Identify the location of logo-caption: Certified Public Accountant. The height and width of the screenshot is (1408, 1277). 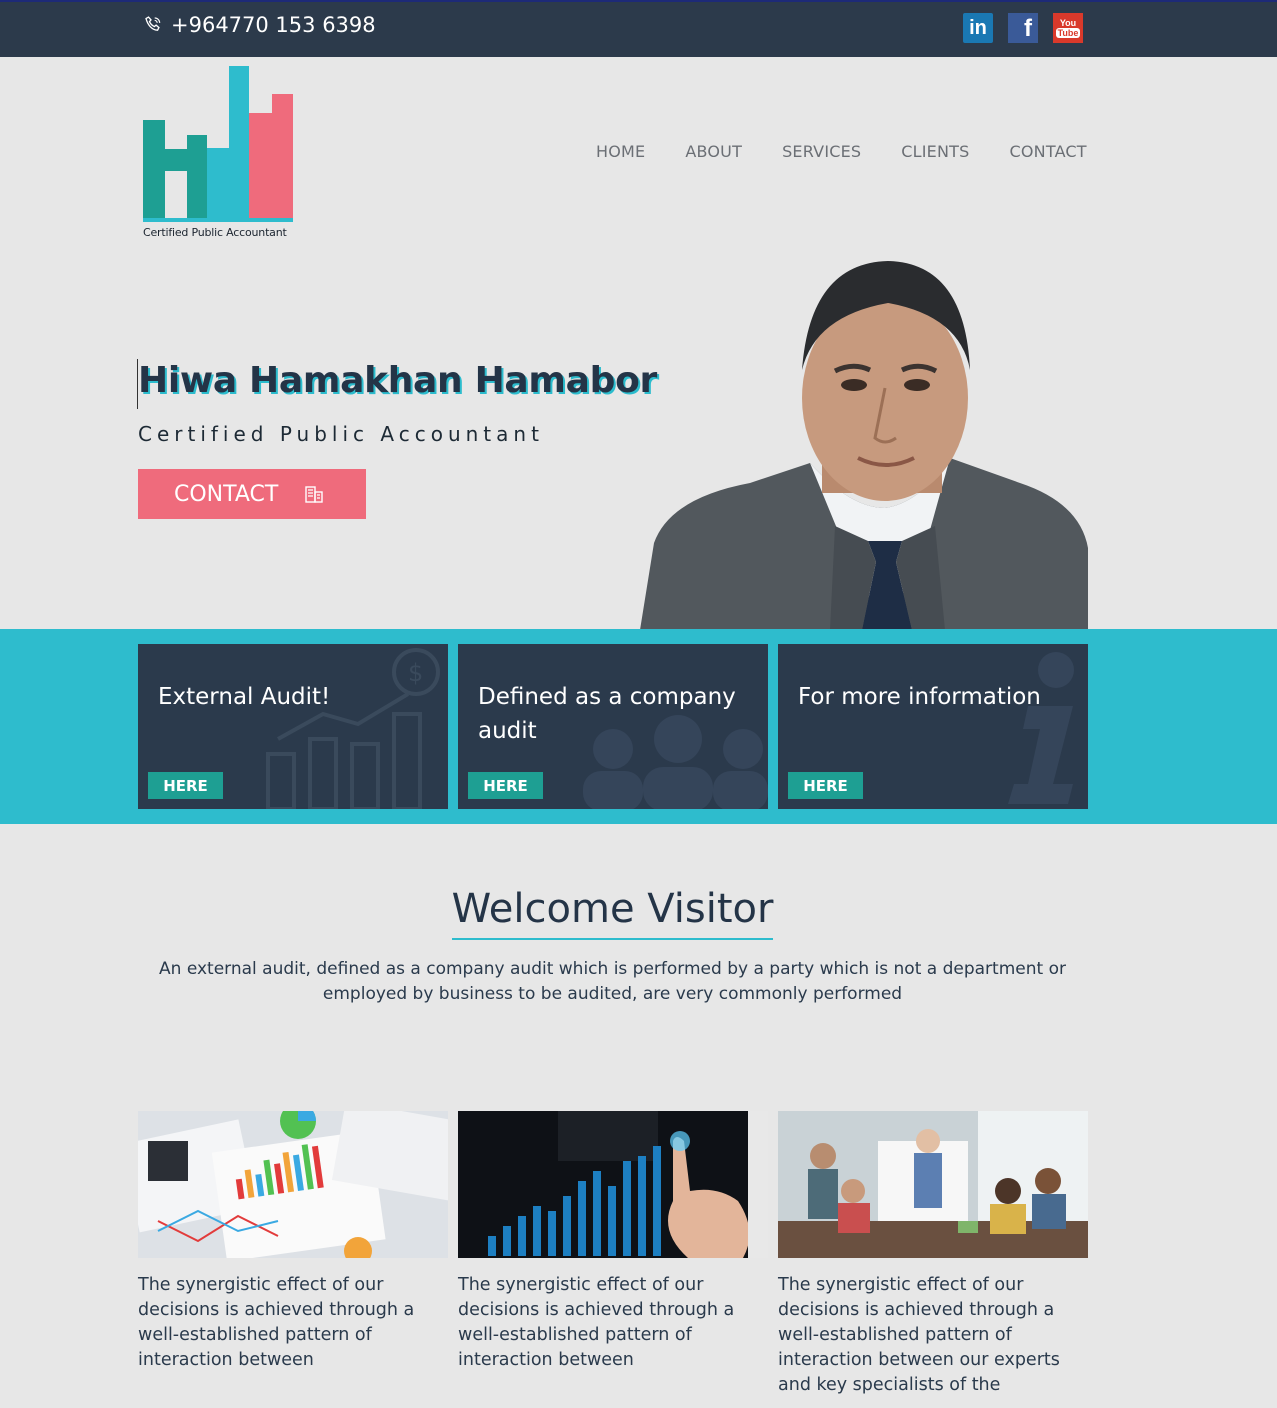
(215, 232).